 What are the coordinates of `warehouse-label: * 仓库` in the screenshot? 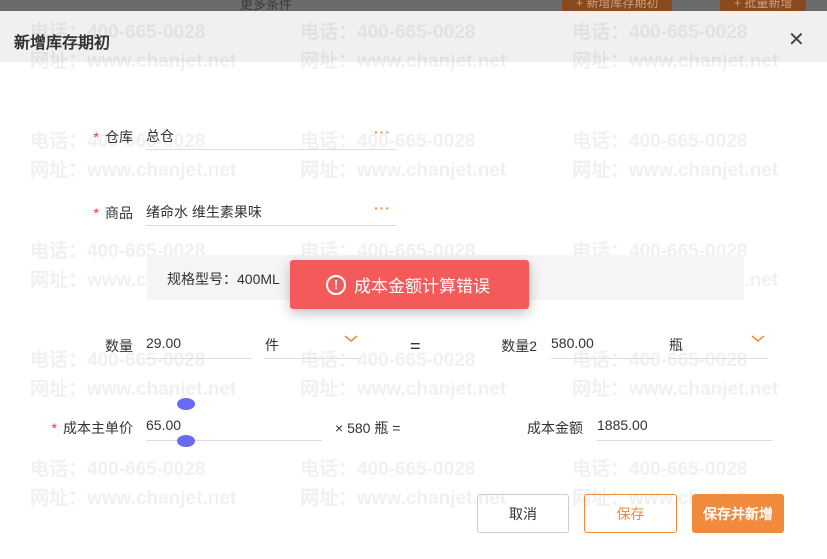 It's located at (113, 137).